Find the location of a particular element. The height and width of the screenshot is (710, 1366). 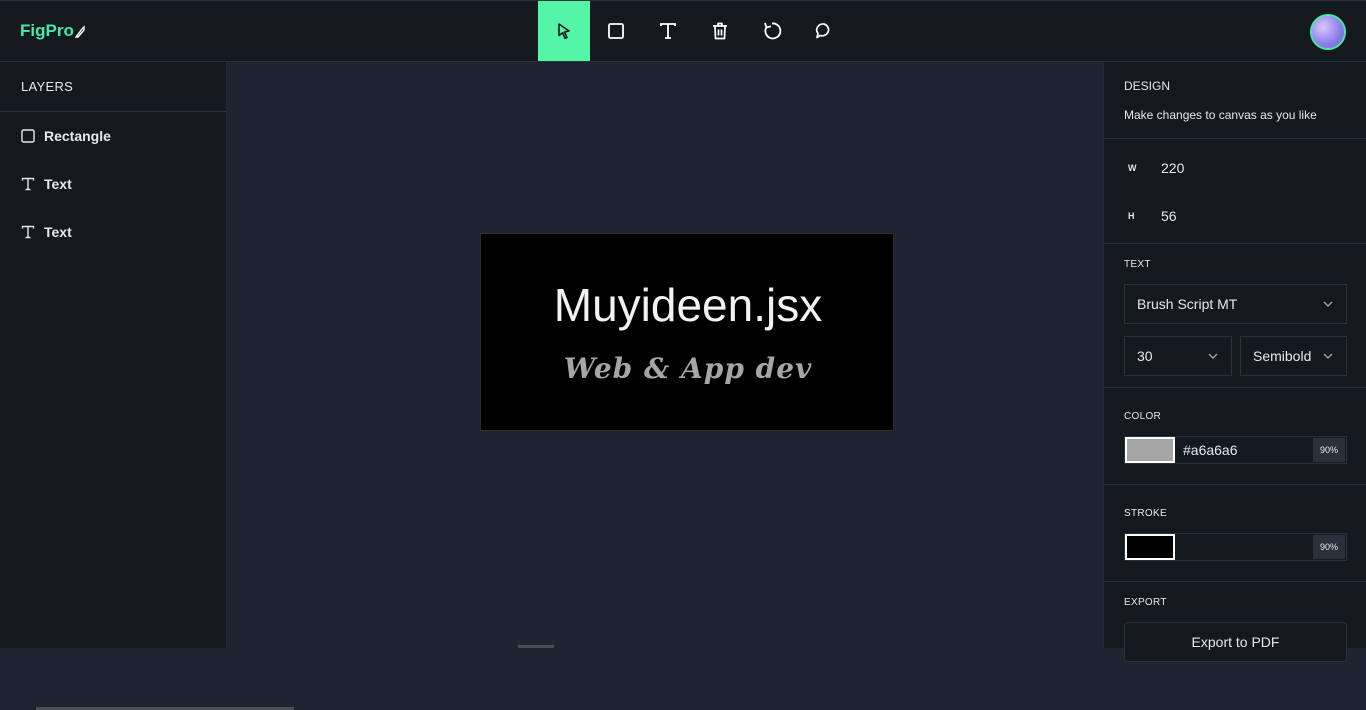

app-logo: FigPro is located at coordinates (52, 31).